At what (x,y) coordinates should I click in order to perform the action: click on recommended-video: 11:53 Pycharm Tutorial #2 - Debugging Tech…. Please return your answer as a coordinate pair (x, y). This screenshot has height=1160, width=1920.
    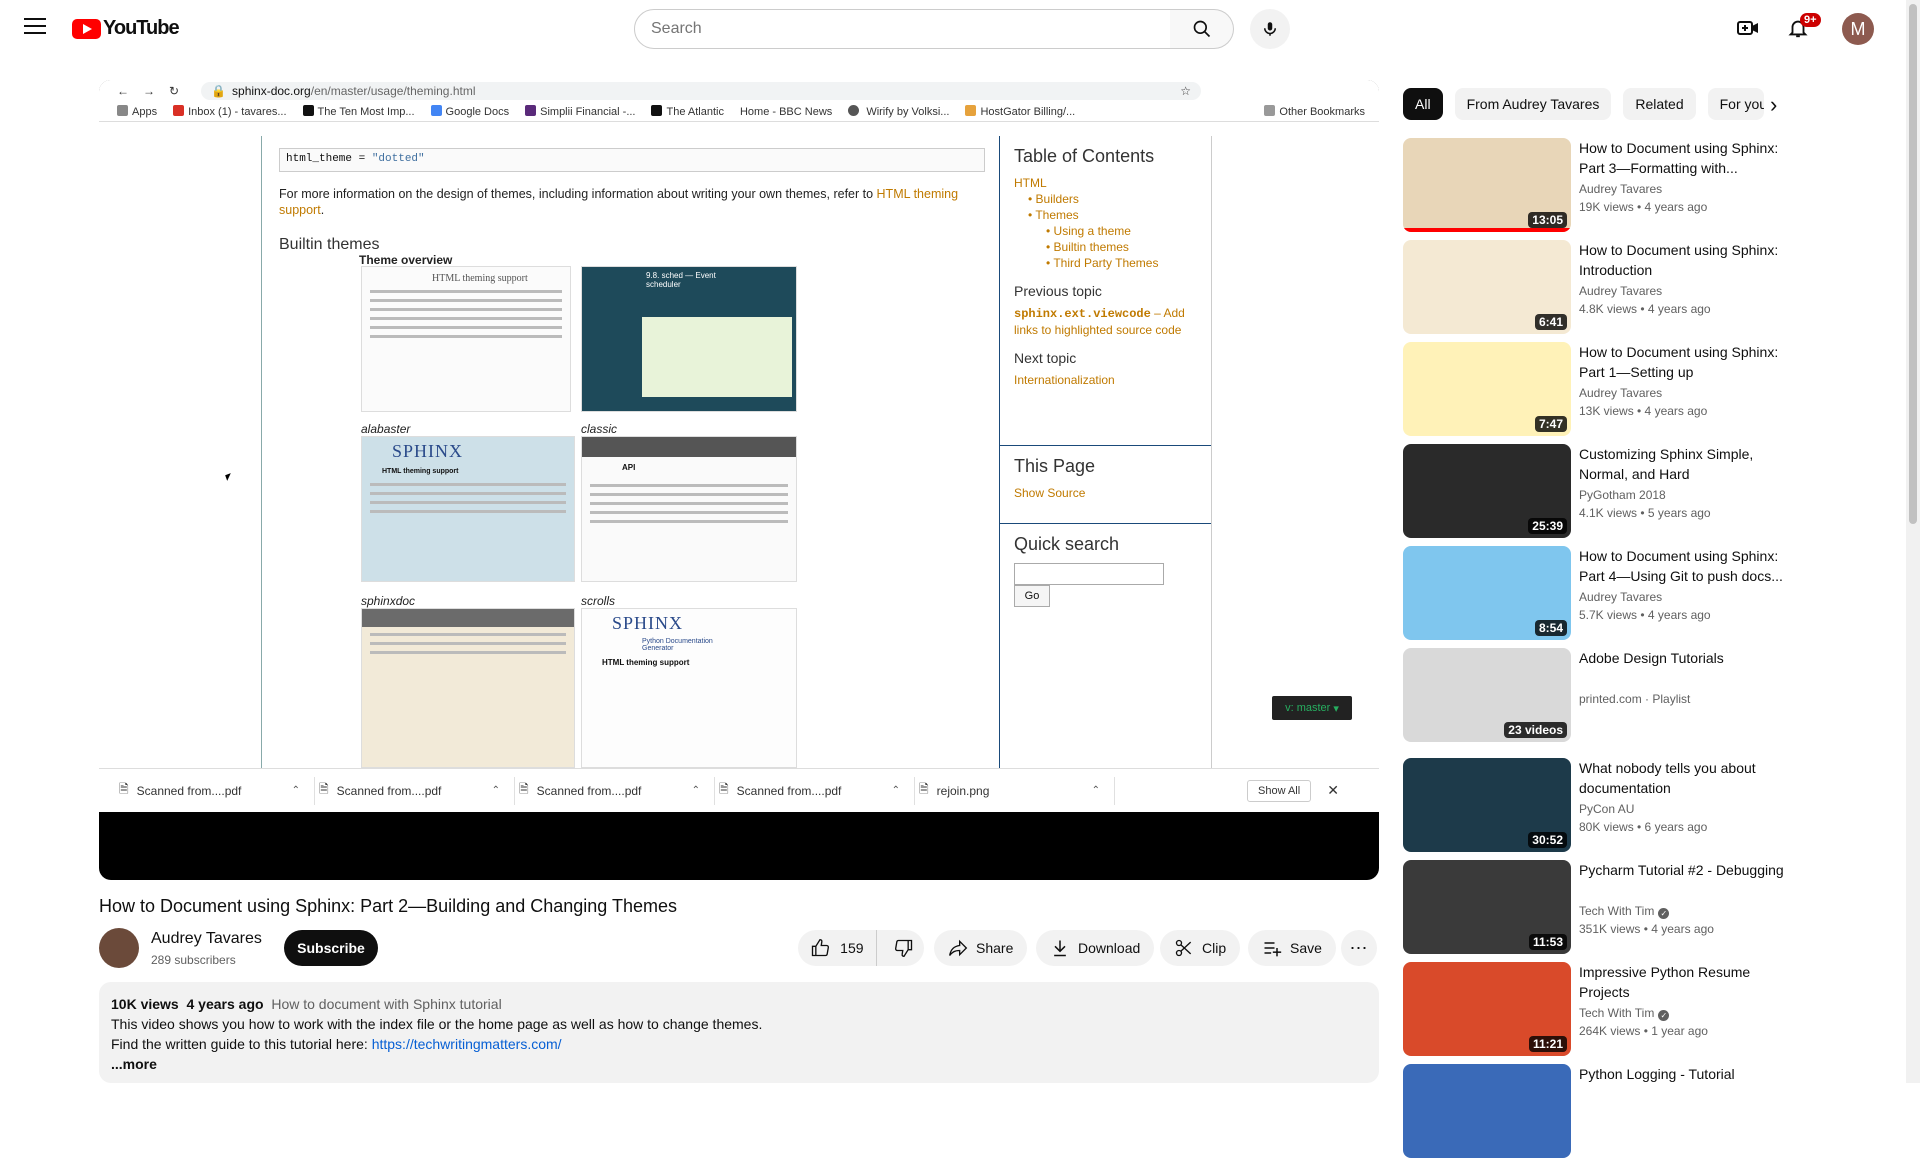
    Looking at the image, I should click on (1603, 908).